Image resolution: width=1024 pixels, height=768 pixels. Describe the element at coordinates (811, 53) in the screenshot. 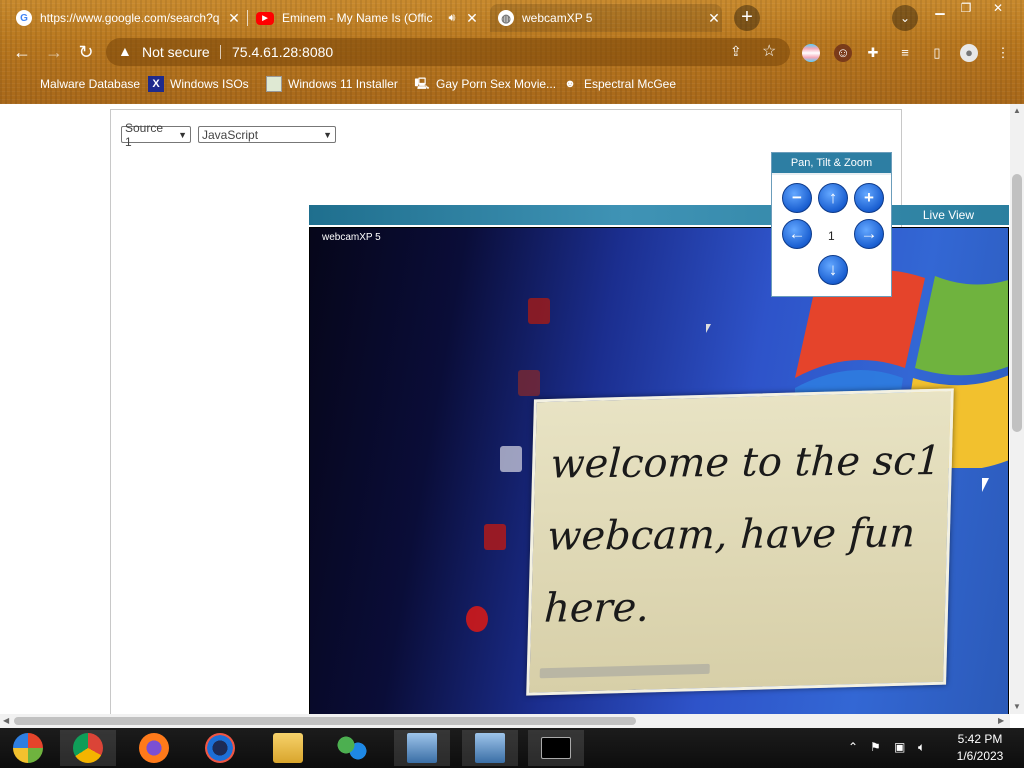

I see `trans-flag-extension-icon` at that location.